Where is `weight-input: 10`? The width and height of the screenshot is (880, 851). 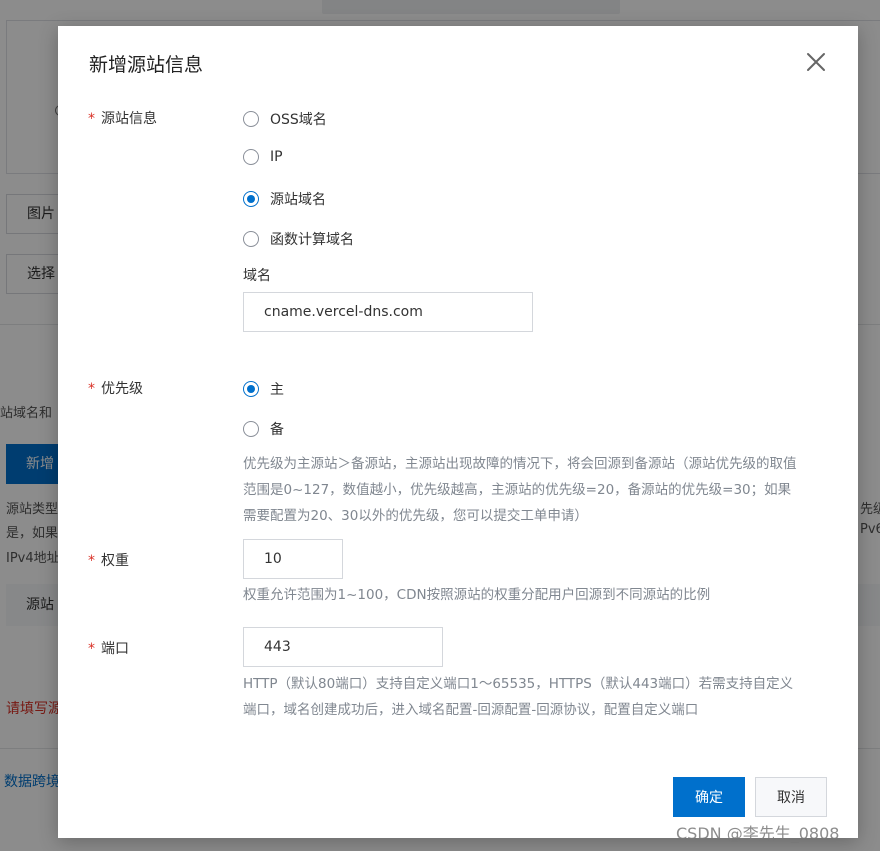
weight-input: 10 is located at coordinates (293, 559).